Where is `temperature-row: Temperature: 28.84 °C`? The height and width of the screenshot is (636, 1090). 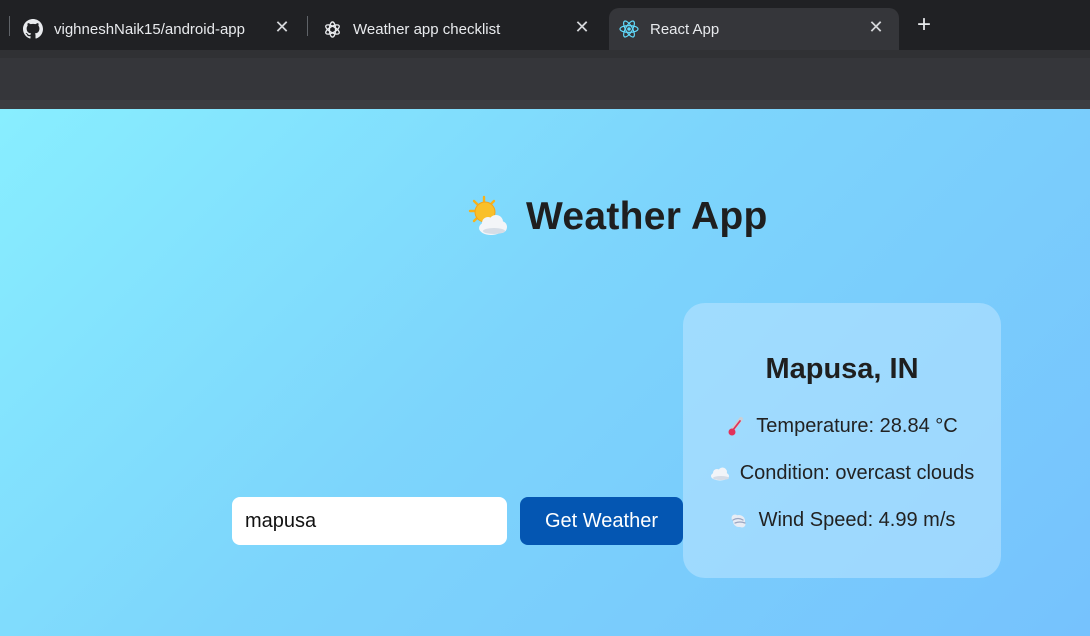
temperature-row: Temperature: 28.84 °C is located at coordinates (842, 426).